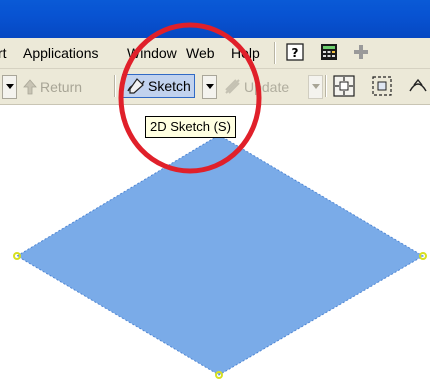 The height and width of the screenshot is (381, 430). What do you see at coordinates (30, 87) in the screenshot?
I see `return-arrow-icon` at bounding box center [30, 87].